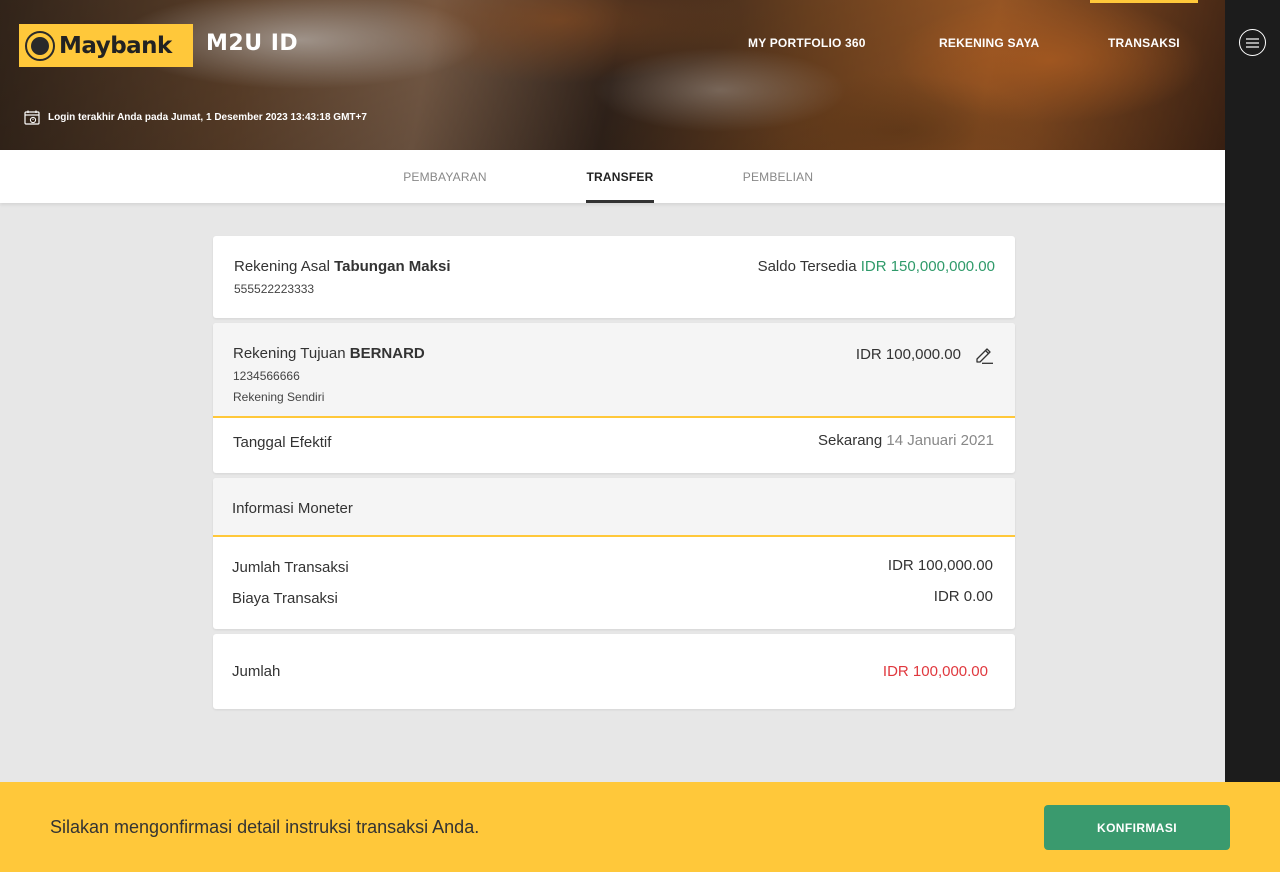 This screenshot has width=1280, height=872. Describe the element at coordinates (940, 565) in the screenshot. I see `transaction-amount-value: IDR 100,000.00` at that location.